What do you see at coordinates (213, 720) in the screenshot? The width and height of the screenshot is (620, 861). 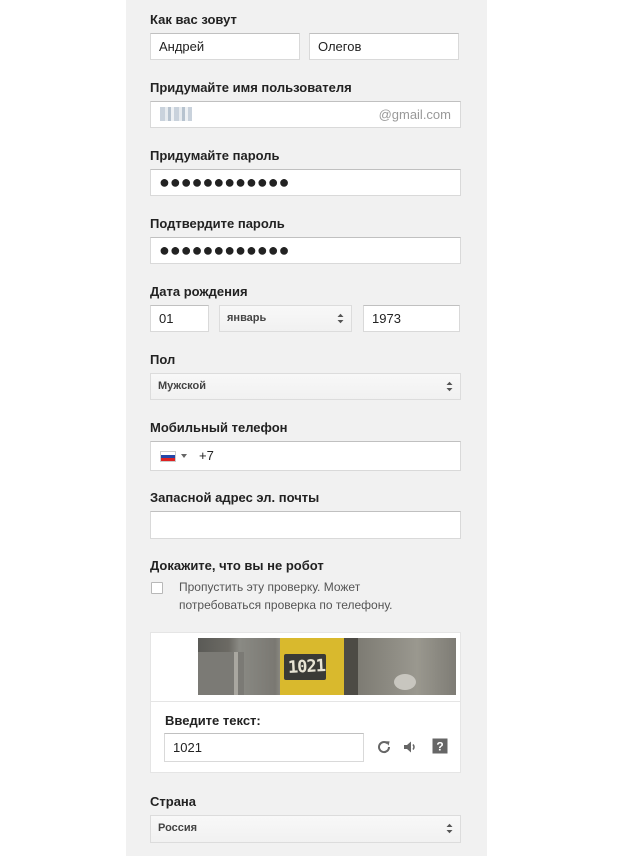 I see `enter-text-label: Введите текст:` at bounding box center [213, 720].